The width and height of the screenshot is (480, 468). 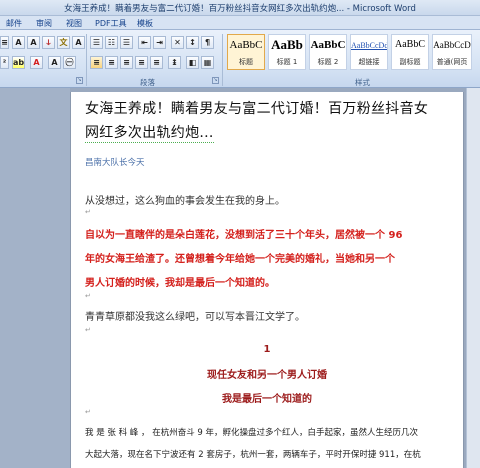 What do you see at coordinates (33, 42) in the screenshot?
I see `font-grow-icon: A` at bounding box center [33, 42].